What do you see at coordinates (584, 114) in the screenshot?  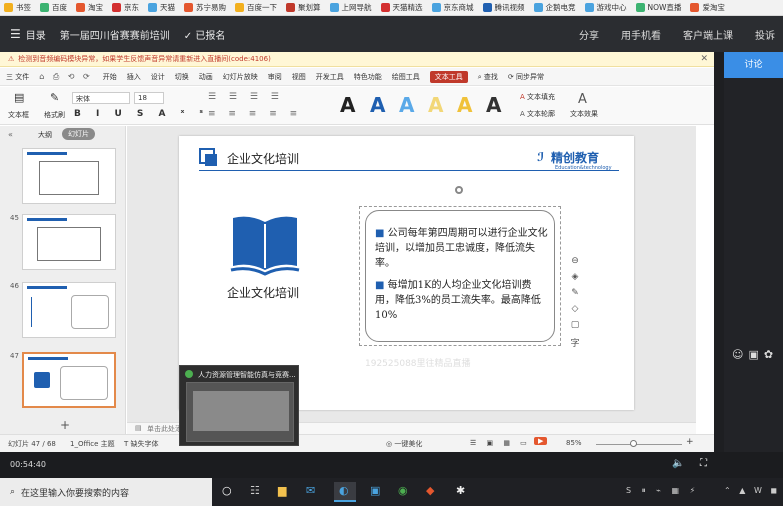 I see `text-effect-label: 文本效果` at bounding box center [584, 114].